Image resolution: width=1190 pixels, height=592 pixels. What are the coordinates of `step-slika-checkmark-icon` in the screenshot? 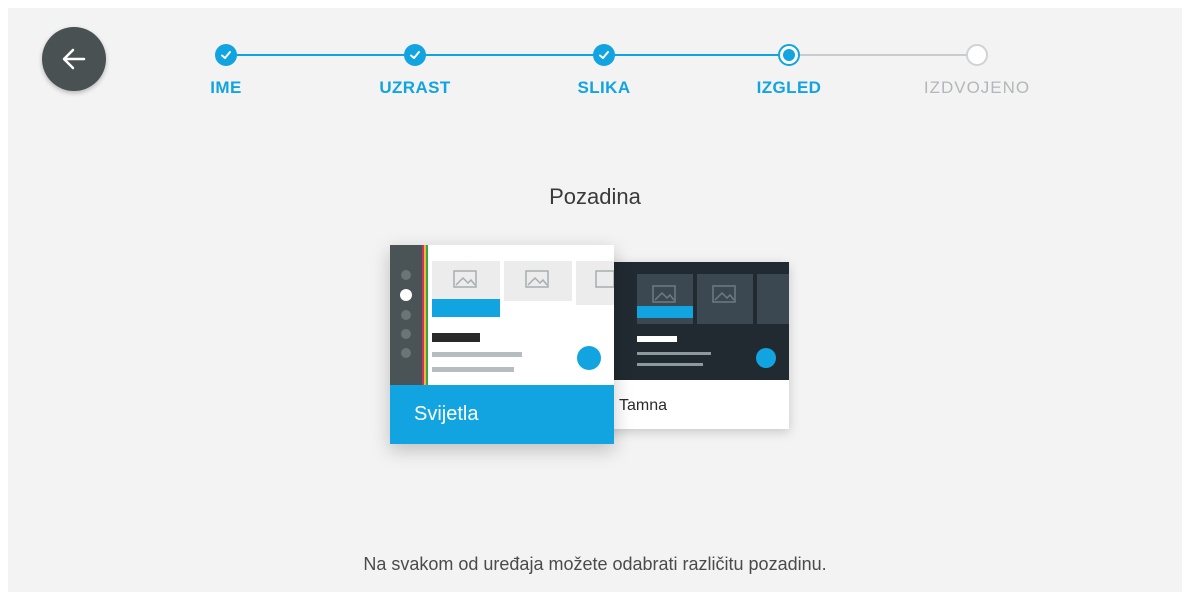 It's located at (604, 55).